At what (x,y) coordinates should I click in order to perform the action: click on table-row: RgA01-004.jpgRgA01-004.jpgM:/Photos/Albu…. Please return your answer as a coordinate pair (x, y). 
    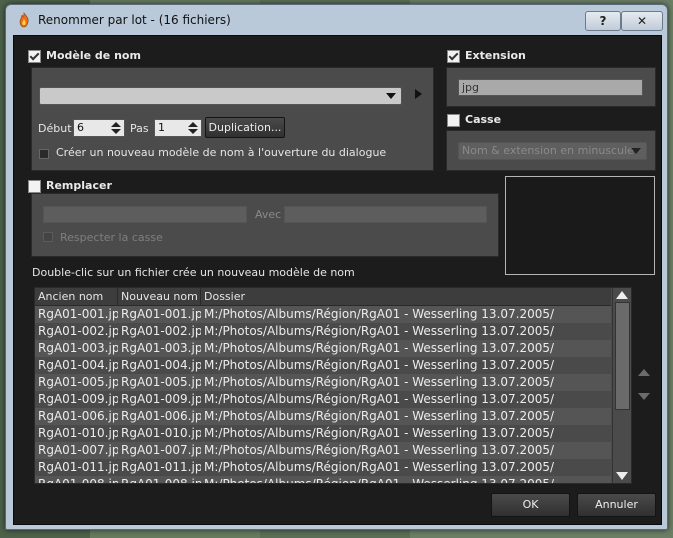
    Looking at the image, I should click on (323, 365).